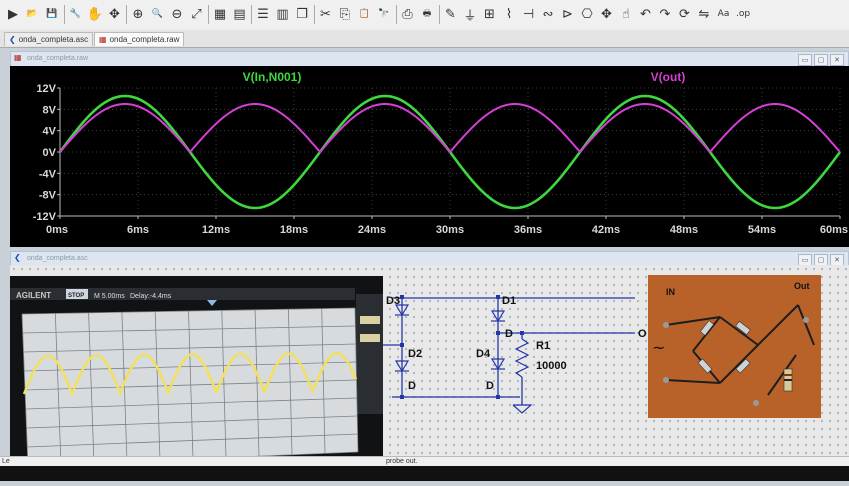 This screenshot has height=486, width=849. What do you see at coordinates (50, 132) in the screenshot?
I see `y-tick-label: 4V` at bounding box center [50, 132].